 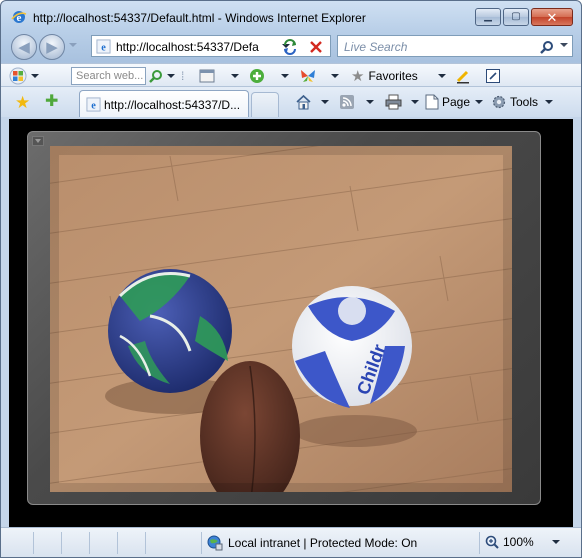 I want to click on highlighter-icon, so click(x=462, y=77).